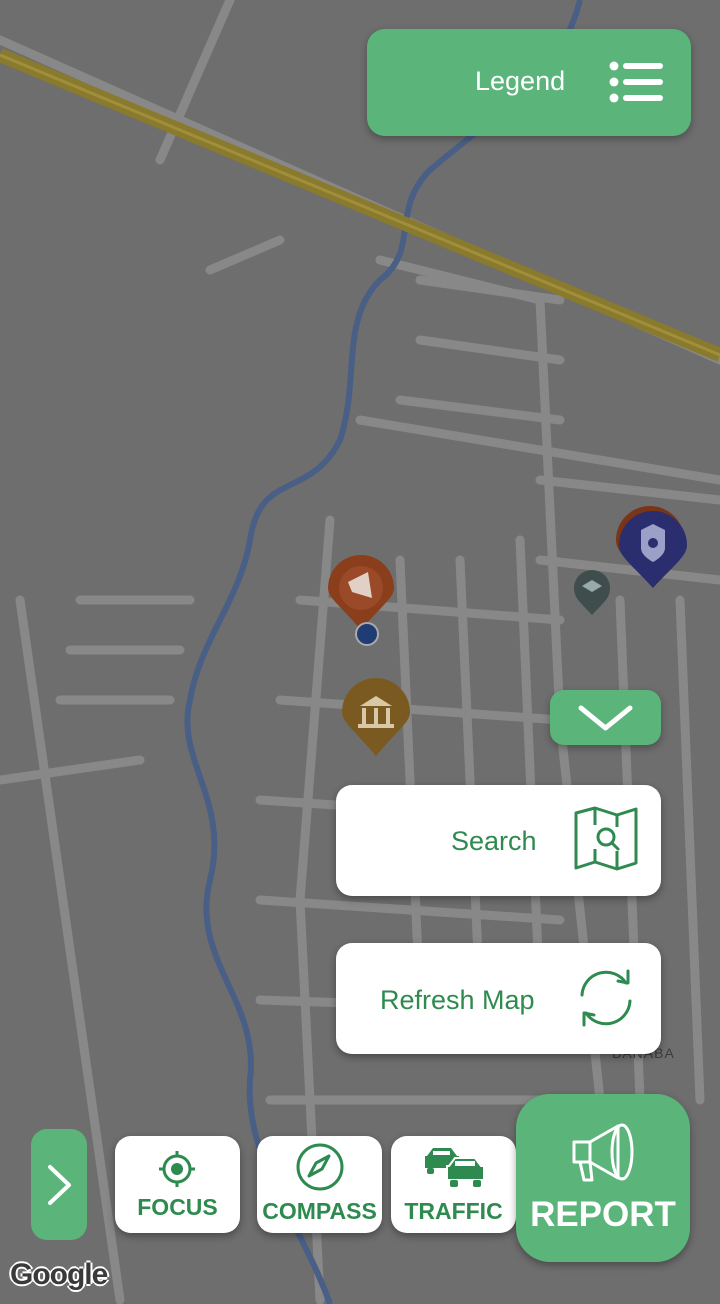 This screenshot has width=720, height=1304. I want to click on focus-label: FOCUS, so click(177, 1207).